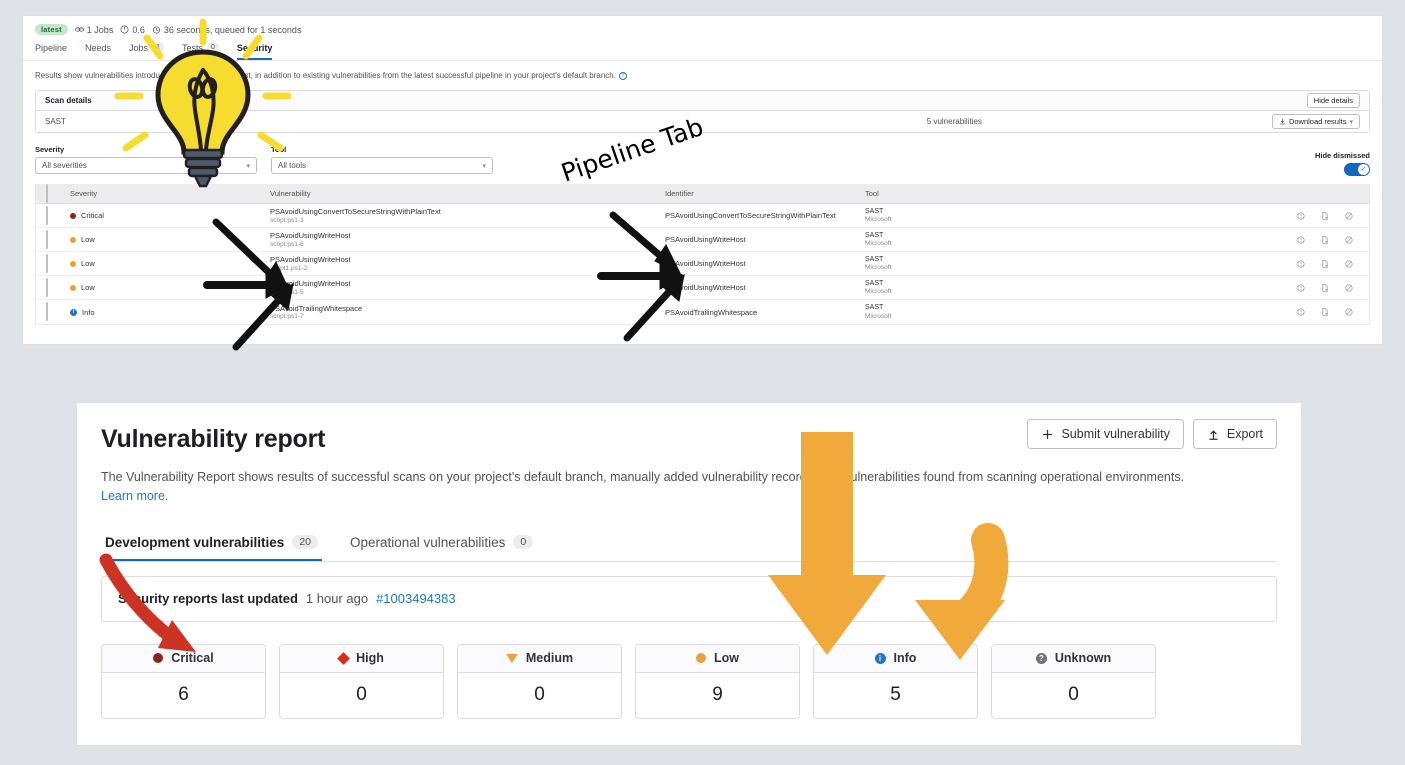 The image size is (1405, 765). I want to click on row-vulnerability-cell: PSAvoidTrailingWhitespace script.ps1-7, so click(467, 313).